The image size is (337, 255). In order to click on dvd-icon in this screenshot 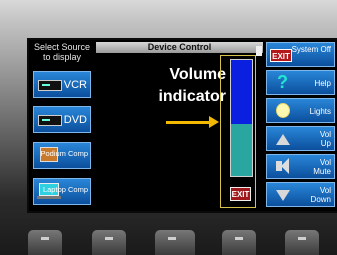, I will do `click(50, 120)`.